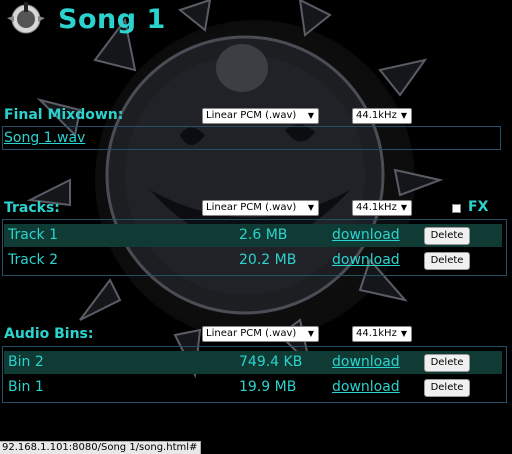 The width and height of the screenshot is (512, 454). Describe the element at coordinates (251, 207) in the screenshot. I see `tracks-format-value: Linear PCM (.wav)` at that location.